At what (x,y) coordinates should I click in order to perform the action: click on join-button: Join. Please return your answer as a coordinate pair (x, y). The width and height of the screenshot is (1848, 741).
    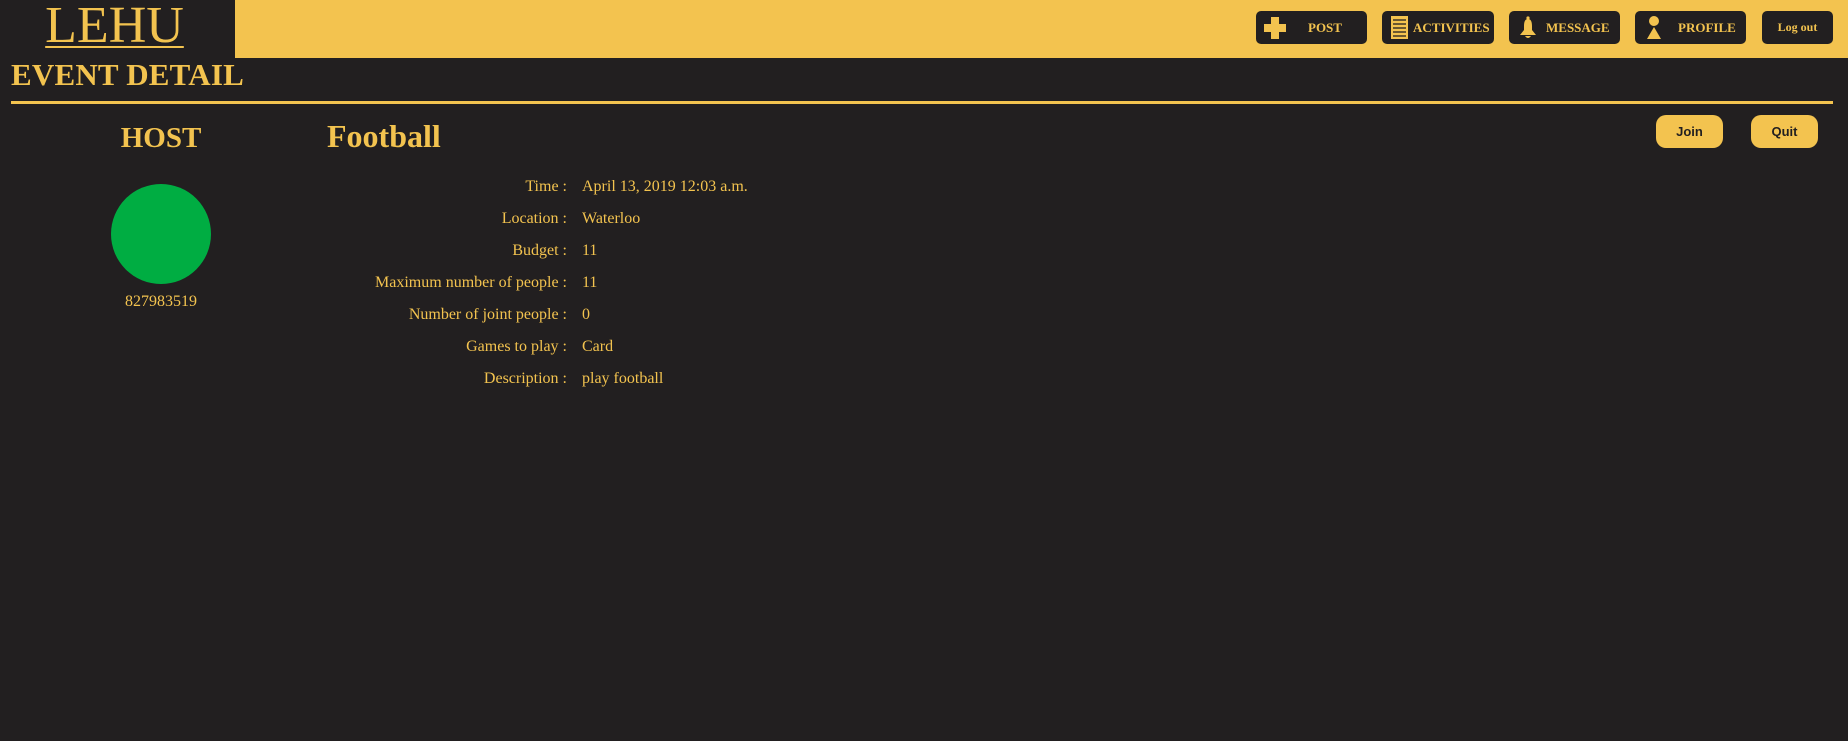
    Looking at the image, I should click on (1689, 131).